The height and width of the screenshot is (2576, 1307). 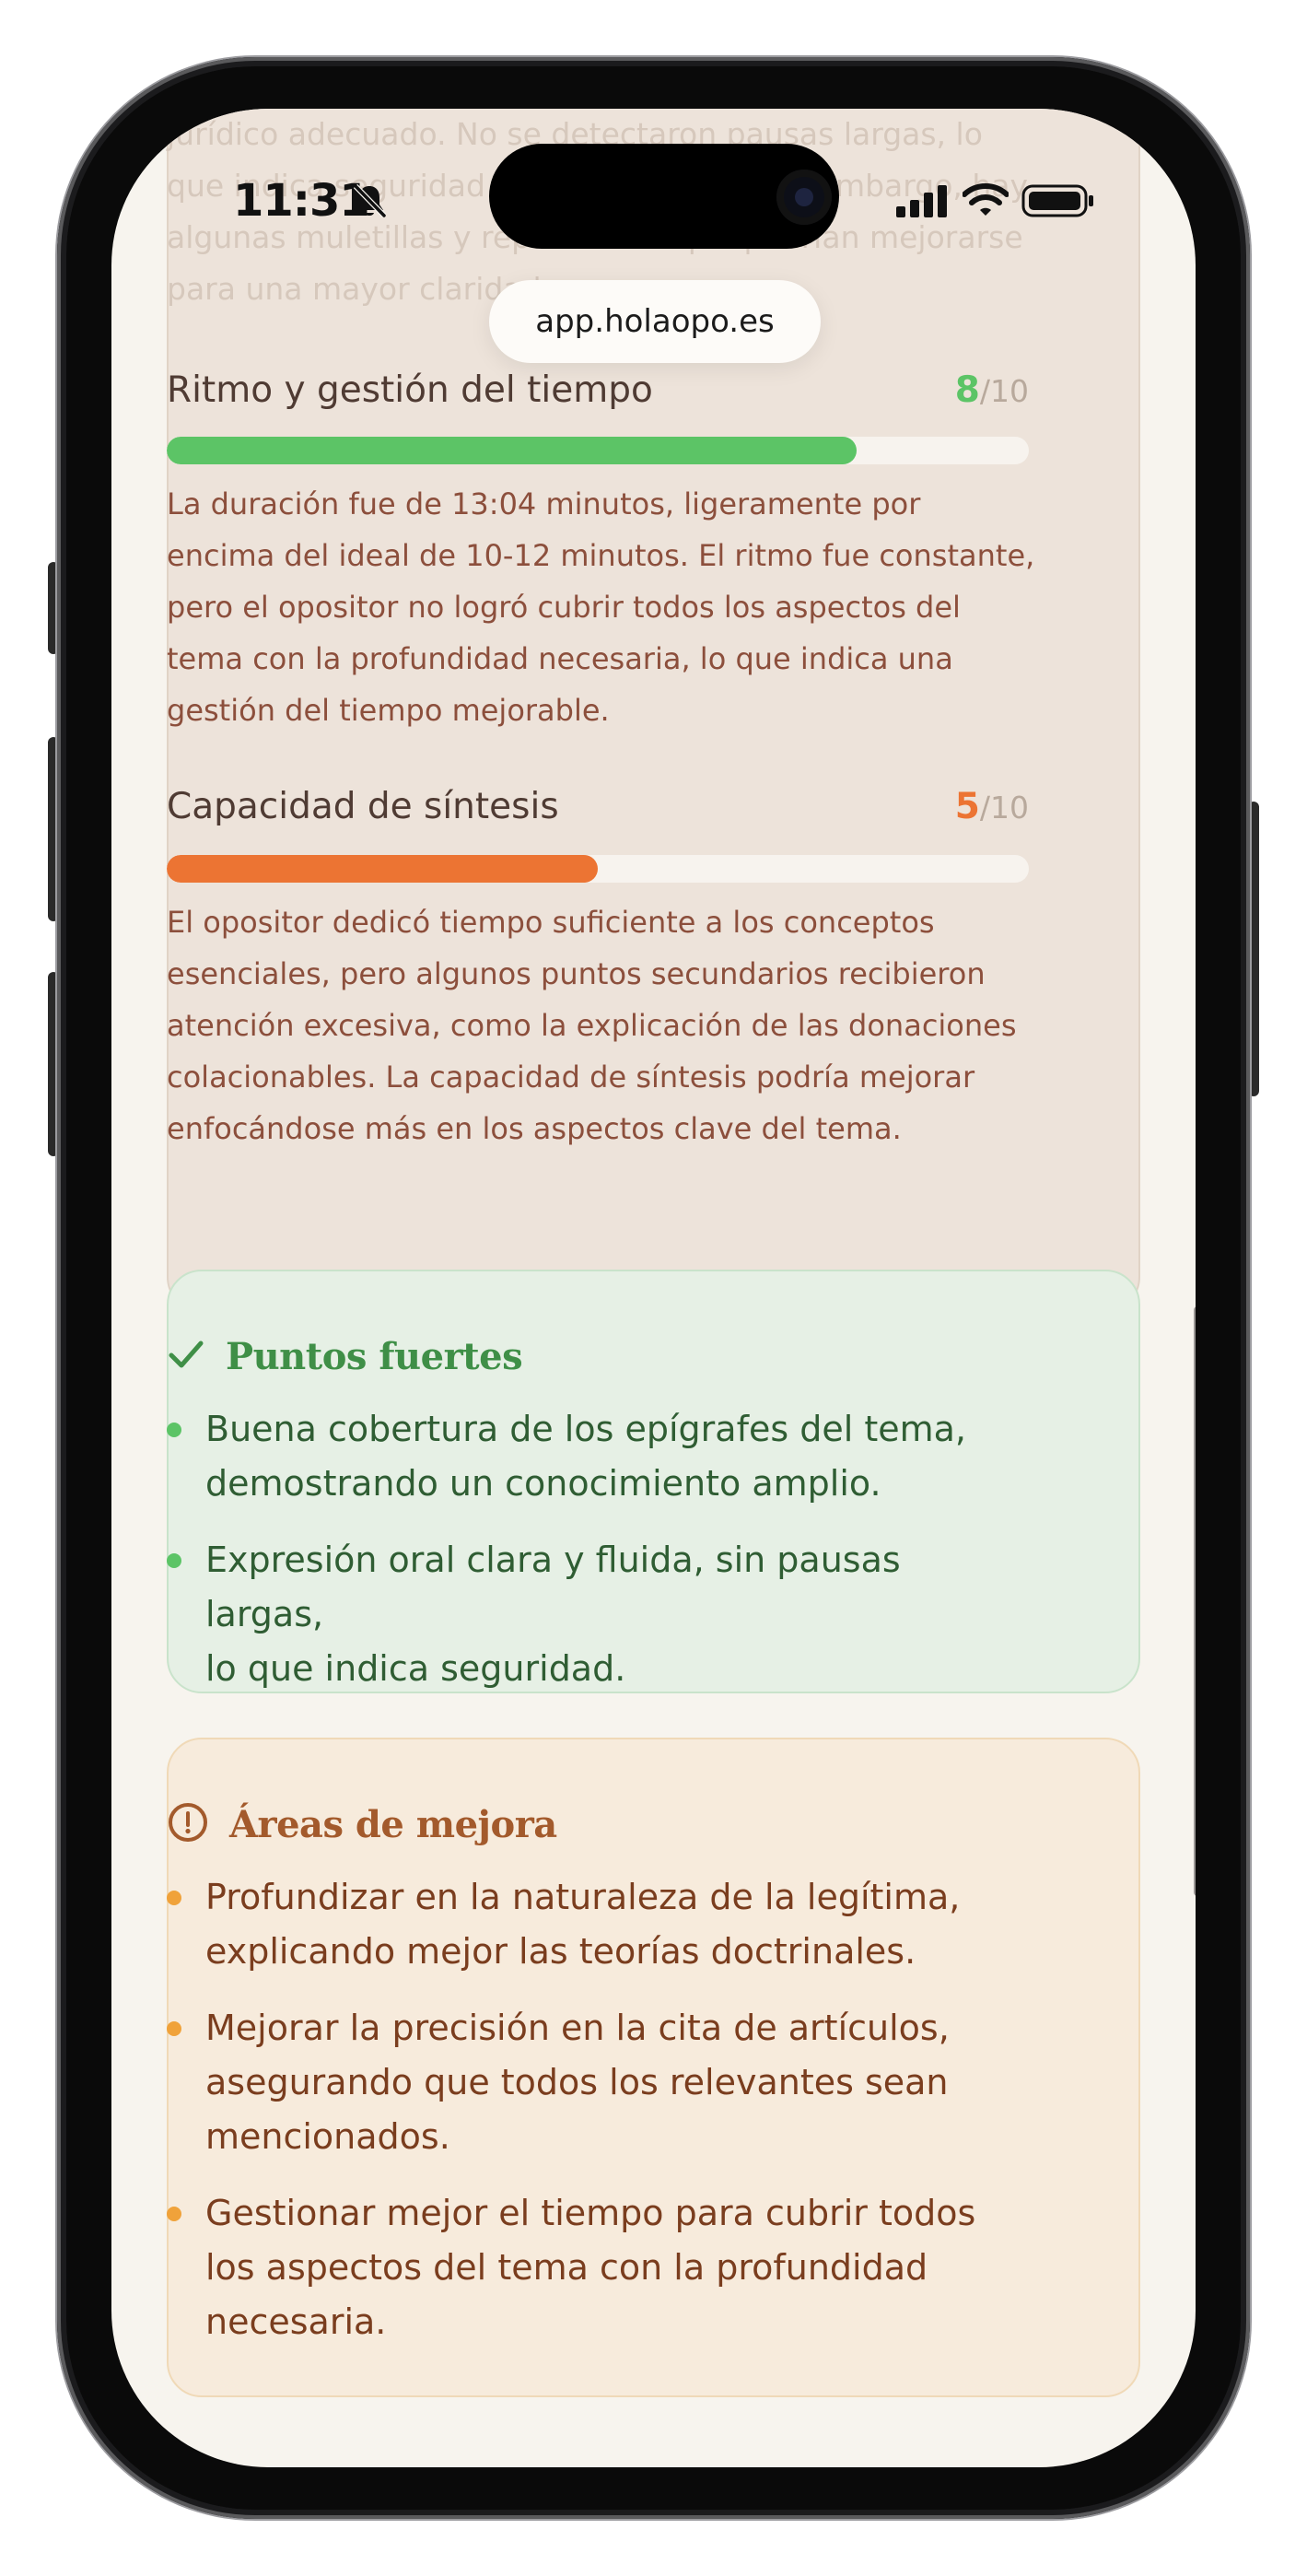 I want to click on strengths-header: Puntos fuertes, so click(x=345, y=1356).